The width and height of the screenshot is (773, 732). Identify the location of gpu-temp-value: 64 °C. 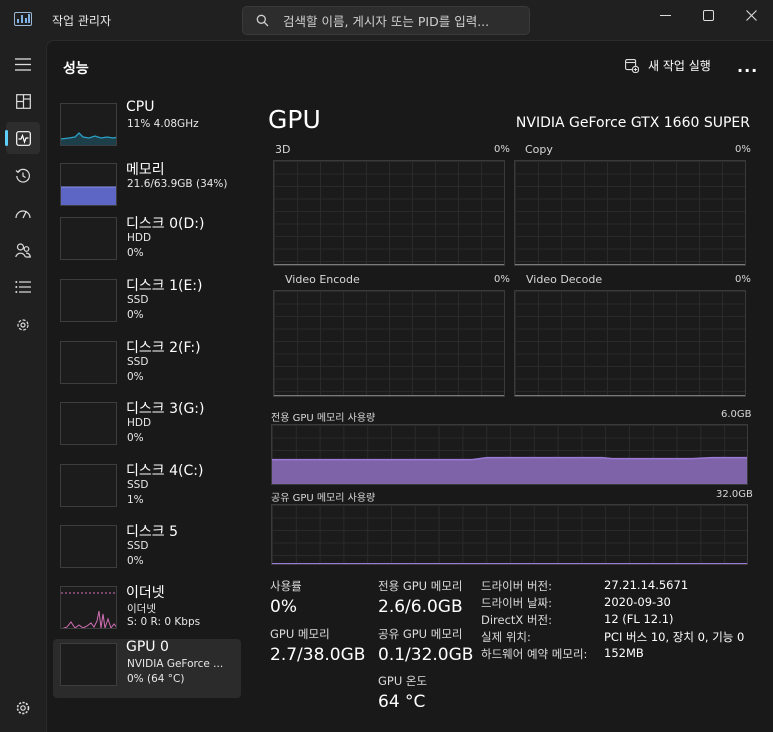
(402, 702).